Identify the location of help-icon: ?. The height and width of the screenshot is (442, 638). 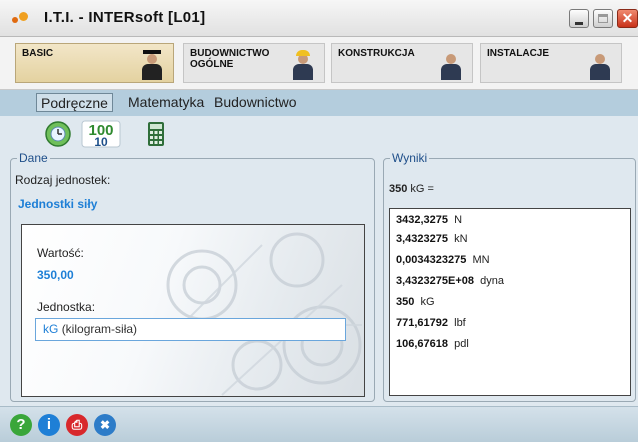
(21, 425).